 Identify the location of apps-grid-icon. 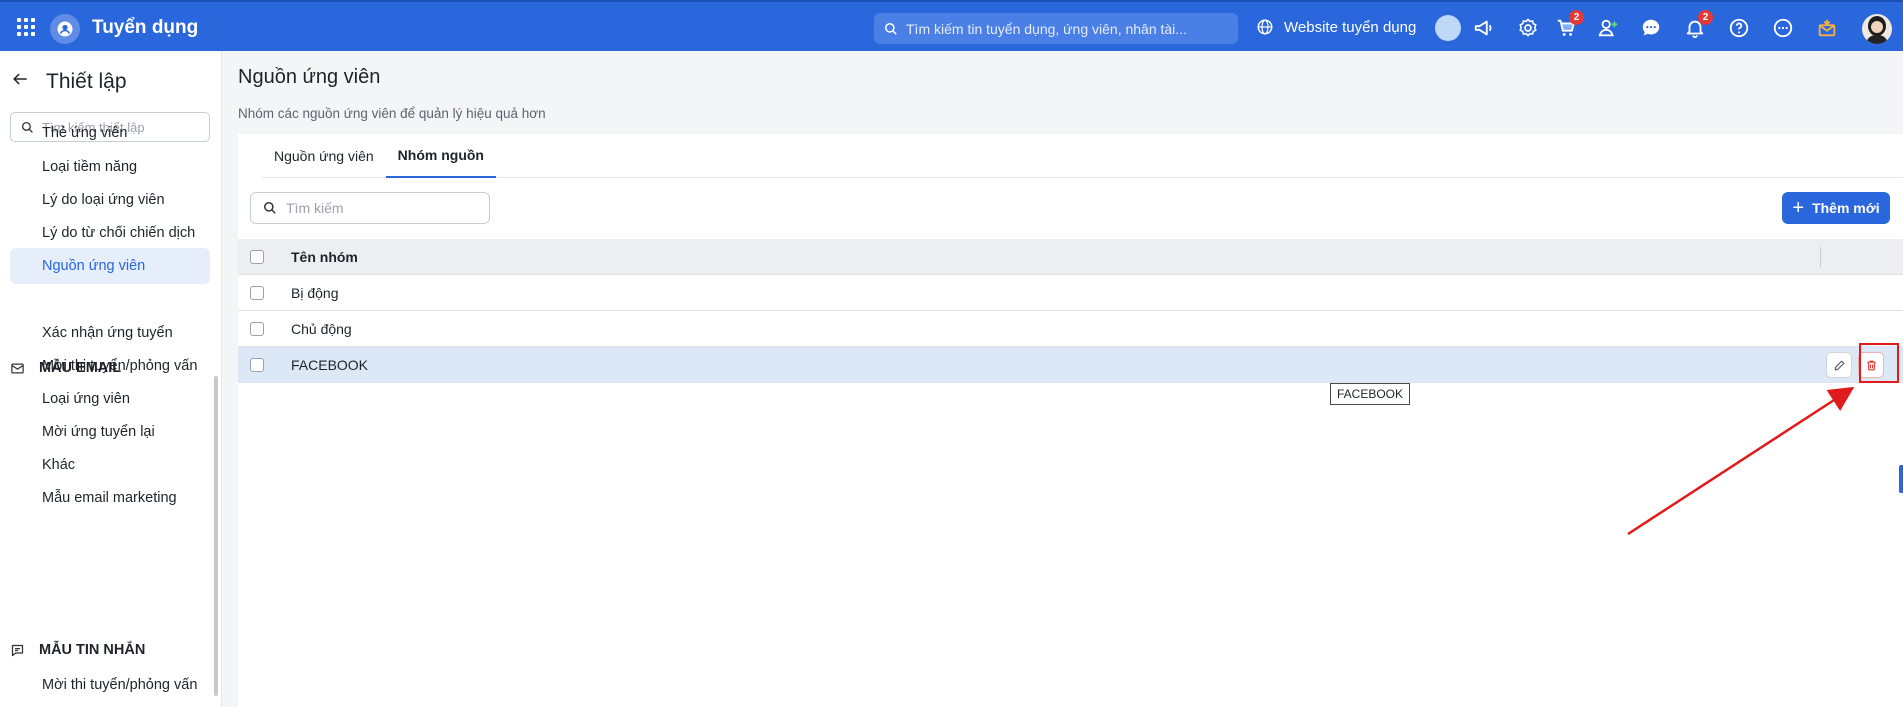
(26, 27).